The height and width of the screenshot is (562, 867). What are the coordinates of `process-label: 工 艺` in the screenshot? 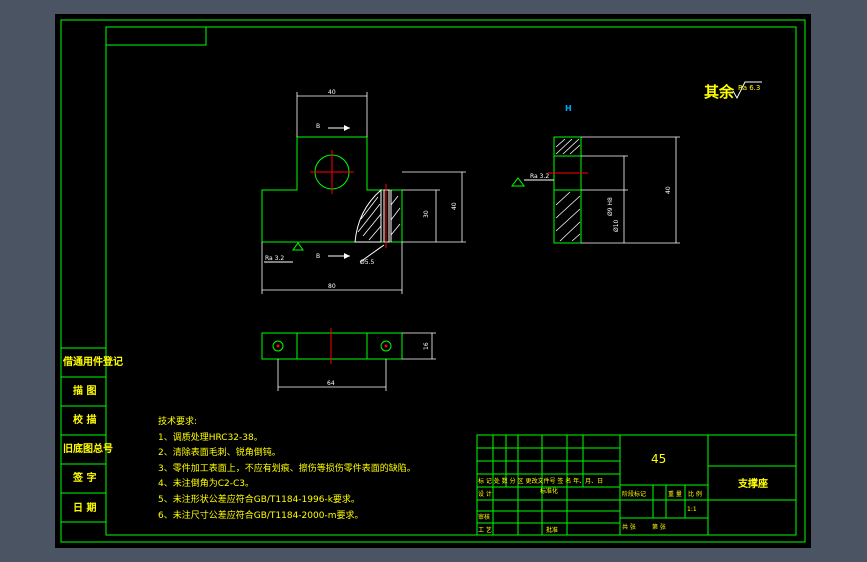 It's located at (485, 530).